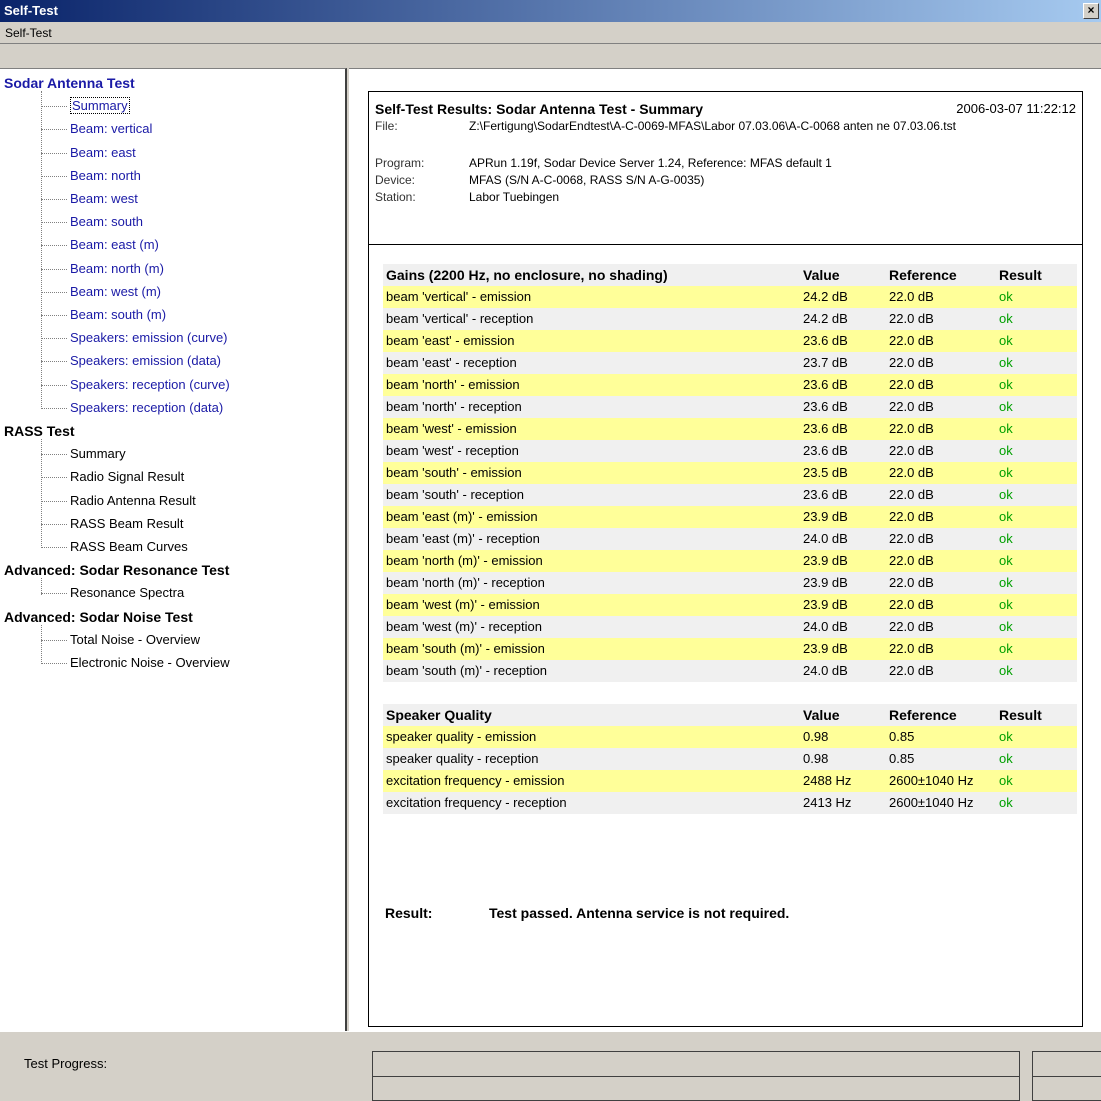 The width and height of the screenshot is (1101, 1101). I want to click on speaker-cell-value: 0.98, so click(816, 736).